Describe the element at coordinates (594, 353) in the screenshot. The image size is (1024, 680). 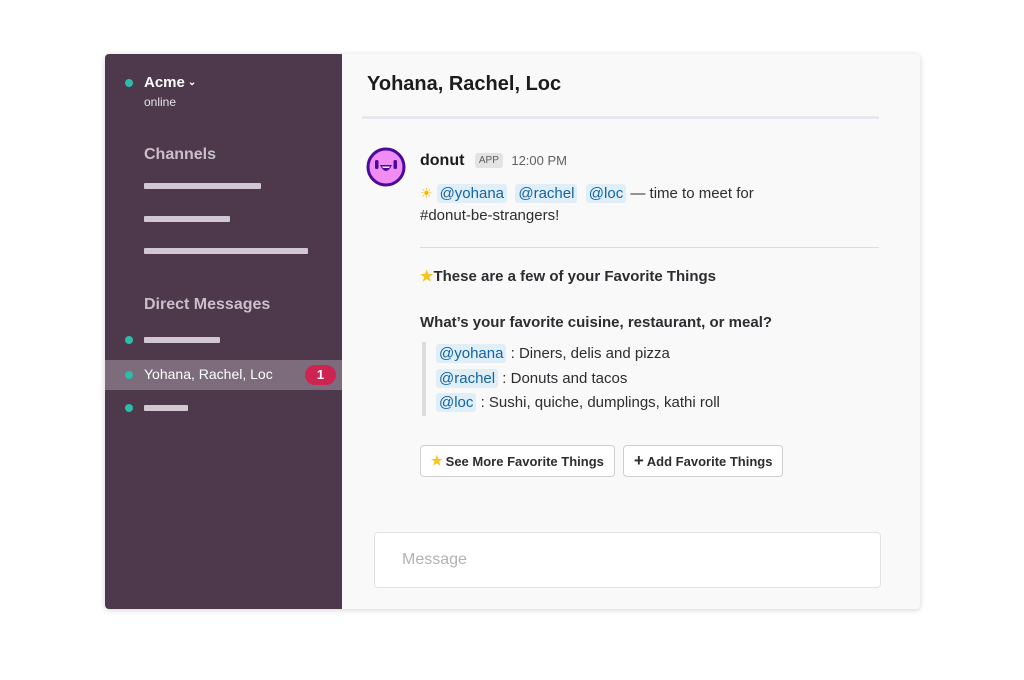
I see `answer-text: Diners, delis and pizza` at that location.